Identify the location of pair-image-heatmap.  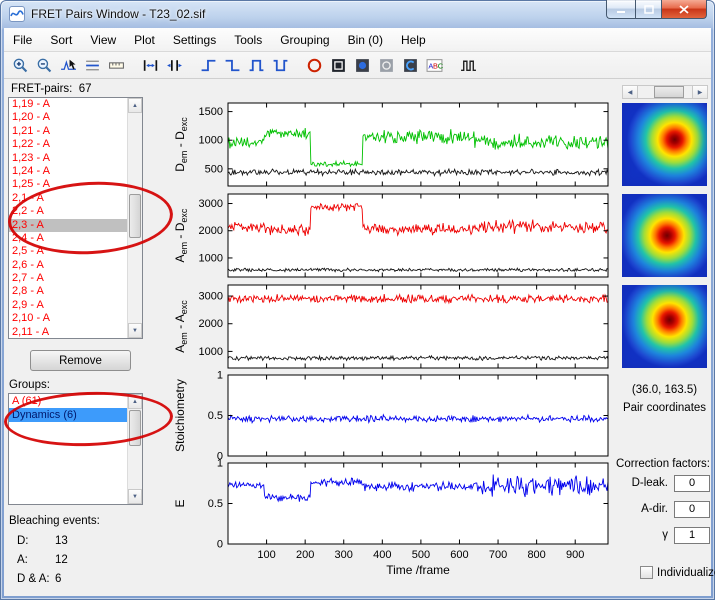
(664, 235).